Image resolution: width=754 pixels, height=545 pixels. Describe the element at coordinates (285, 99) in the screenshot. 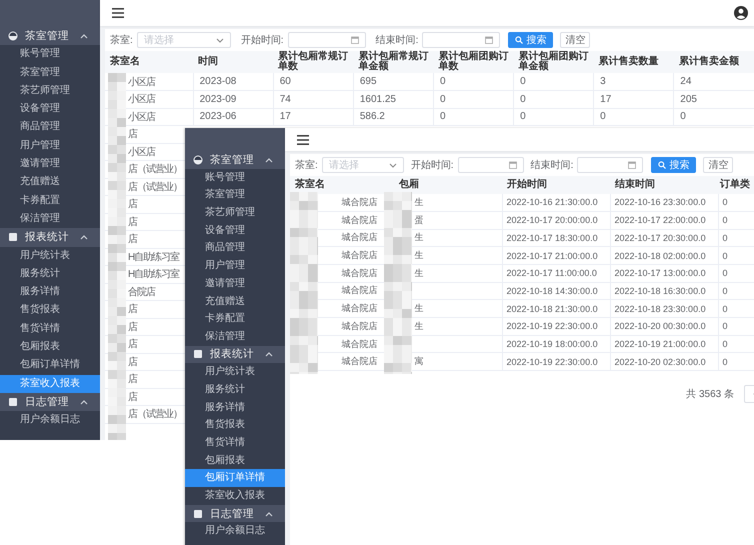

I see `table-cell: 74` at that location.